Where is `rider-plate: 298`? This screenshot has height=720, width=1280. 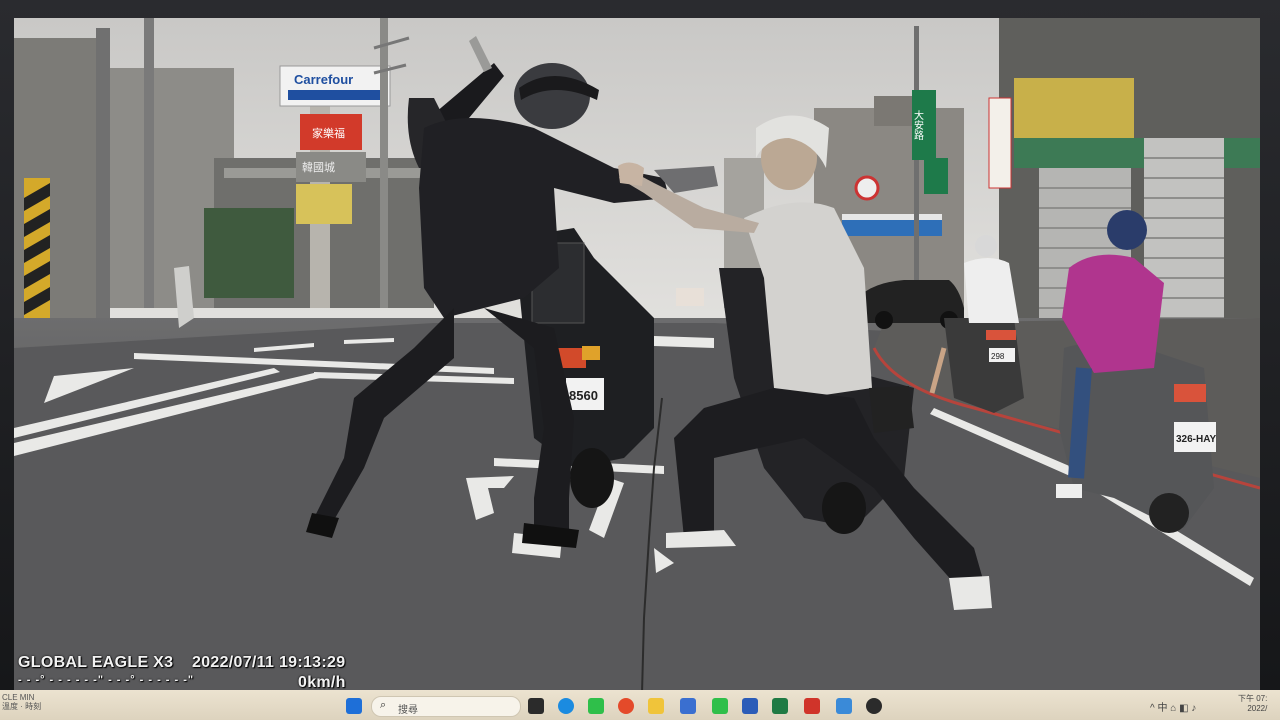 rider-plate: 298 is located at coordinates (998, 356).